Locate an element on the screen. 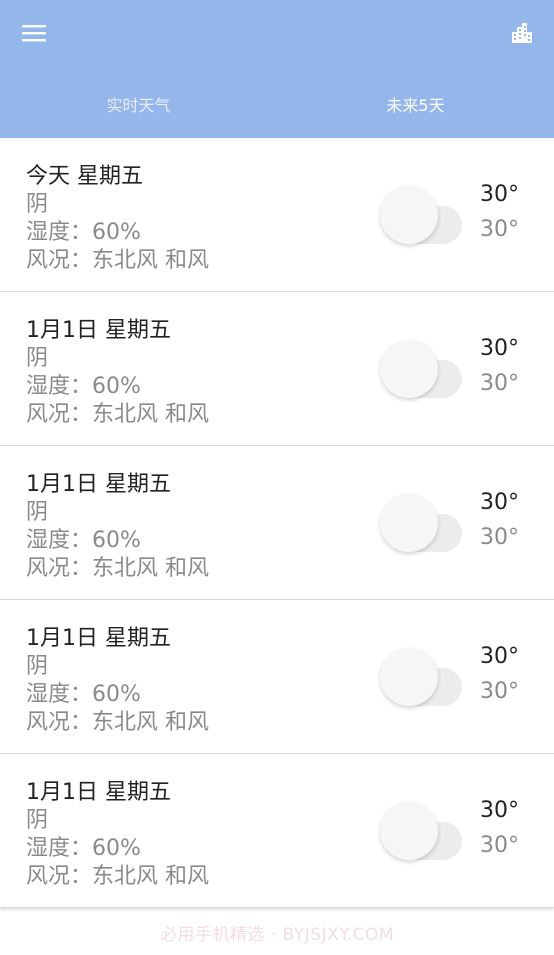  menu-icon is located at coordinates (34, 35).